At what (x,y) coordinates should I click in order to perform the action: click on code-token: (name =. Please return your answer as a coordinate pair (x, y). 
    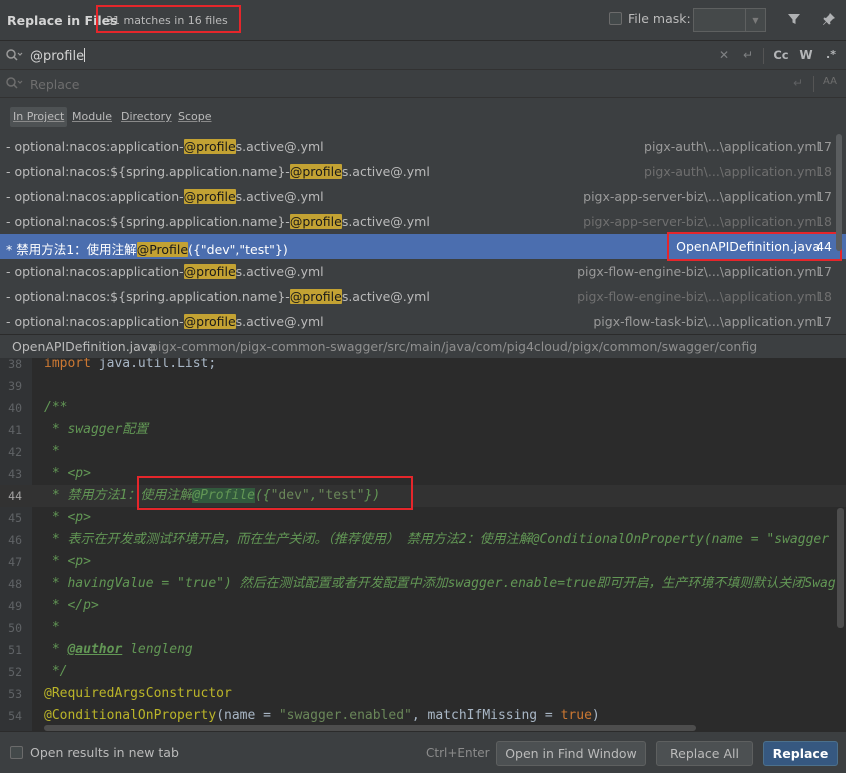
    Looking at the image, I should click on (247, 715).